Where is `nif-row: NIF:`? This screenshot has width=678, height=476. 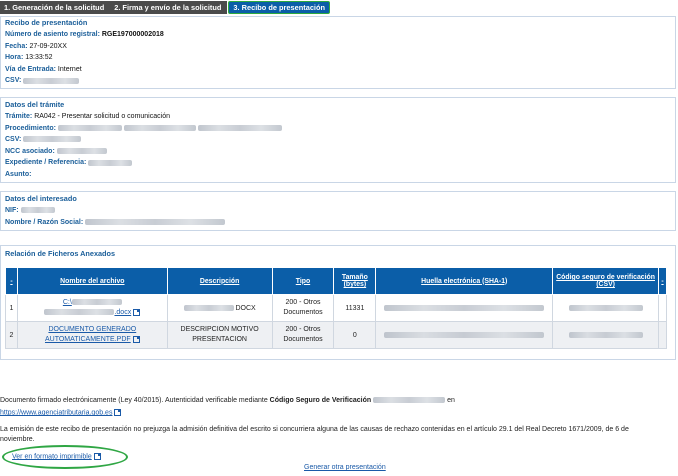 nif-row: NIF: is located at coordinates (338, 211).